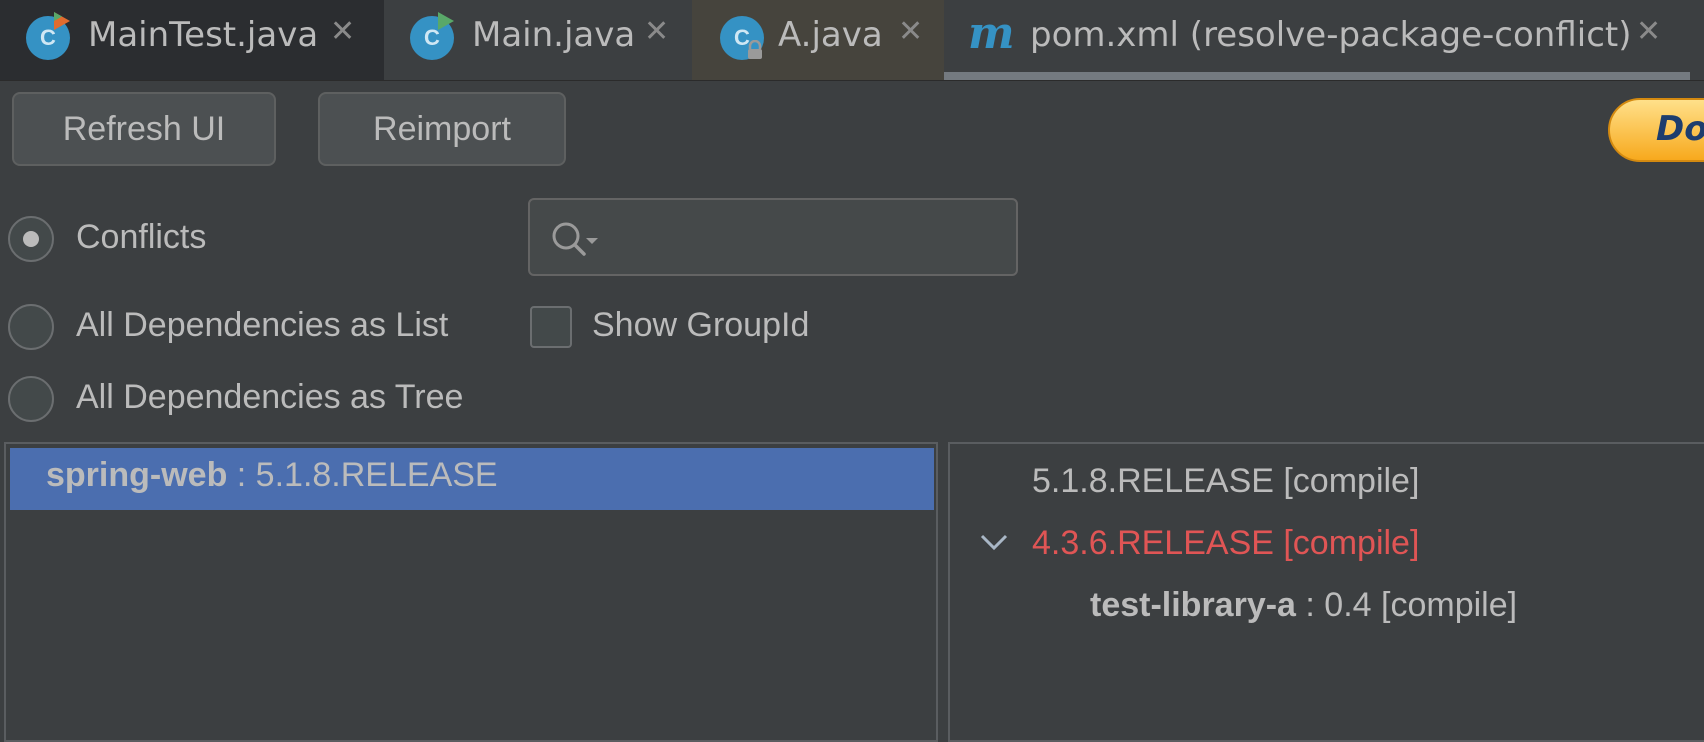 The image size is (1704, 742). I want to click on artifact-name: spring-web, so click(137, 475).